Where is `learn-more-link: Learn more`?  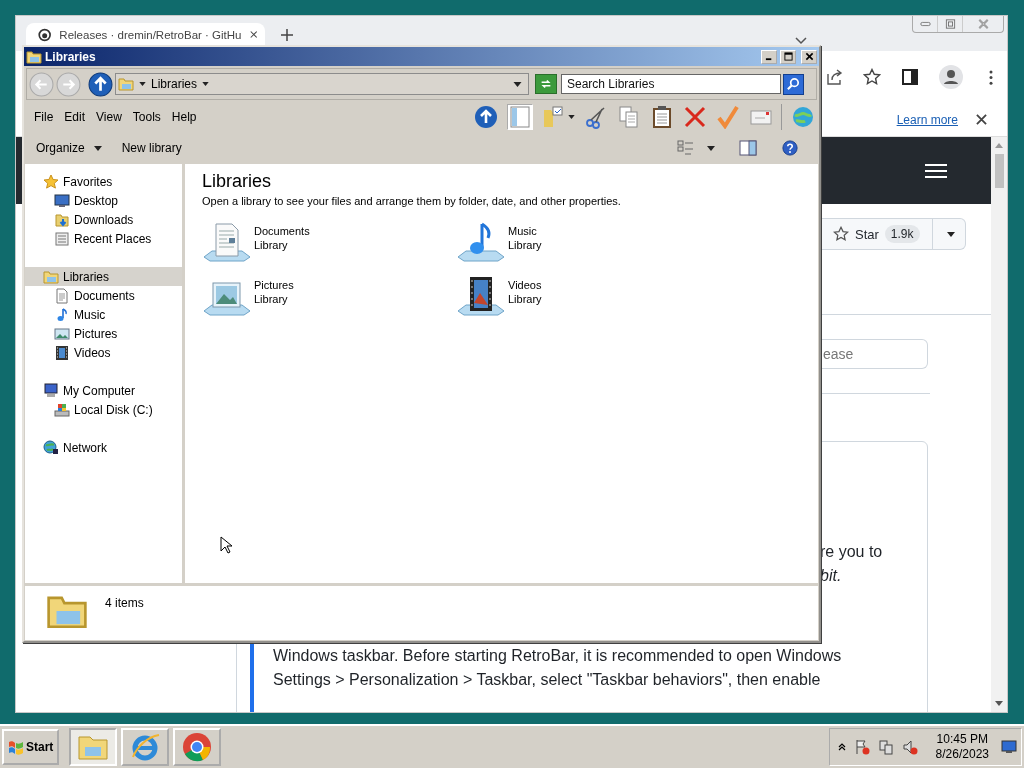 learn-more-link: Learn more is located at coordinates (927, 119).